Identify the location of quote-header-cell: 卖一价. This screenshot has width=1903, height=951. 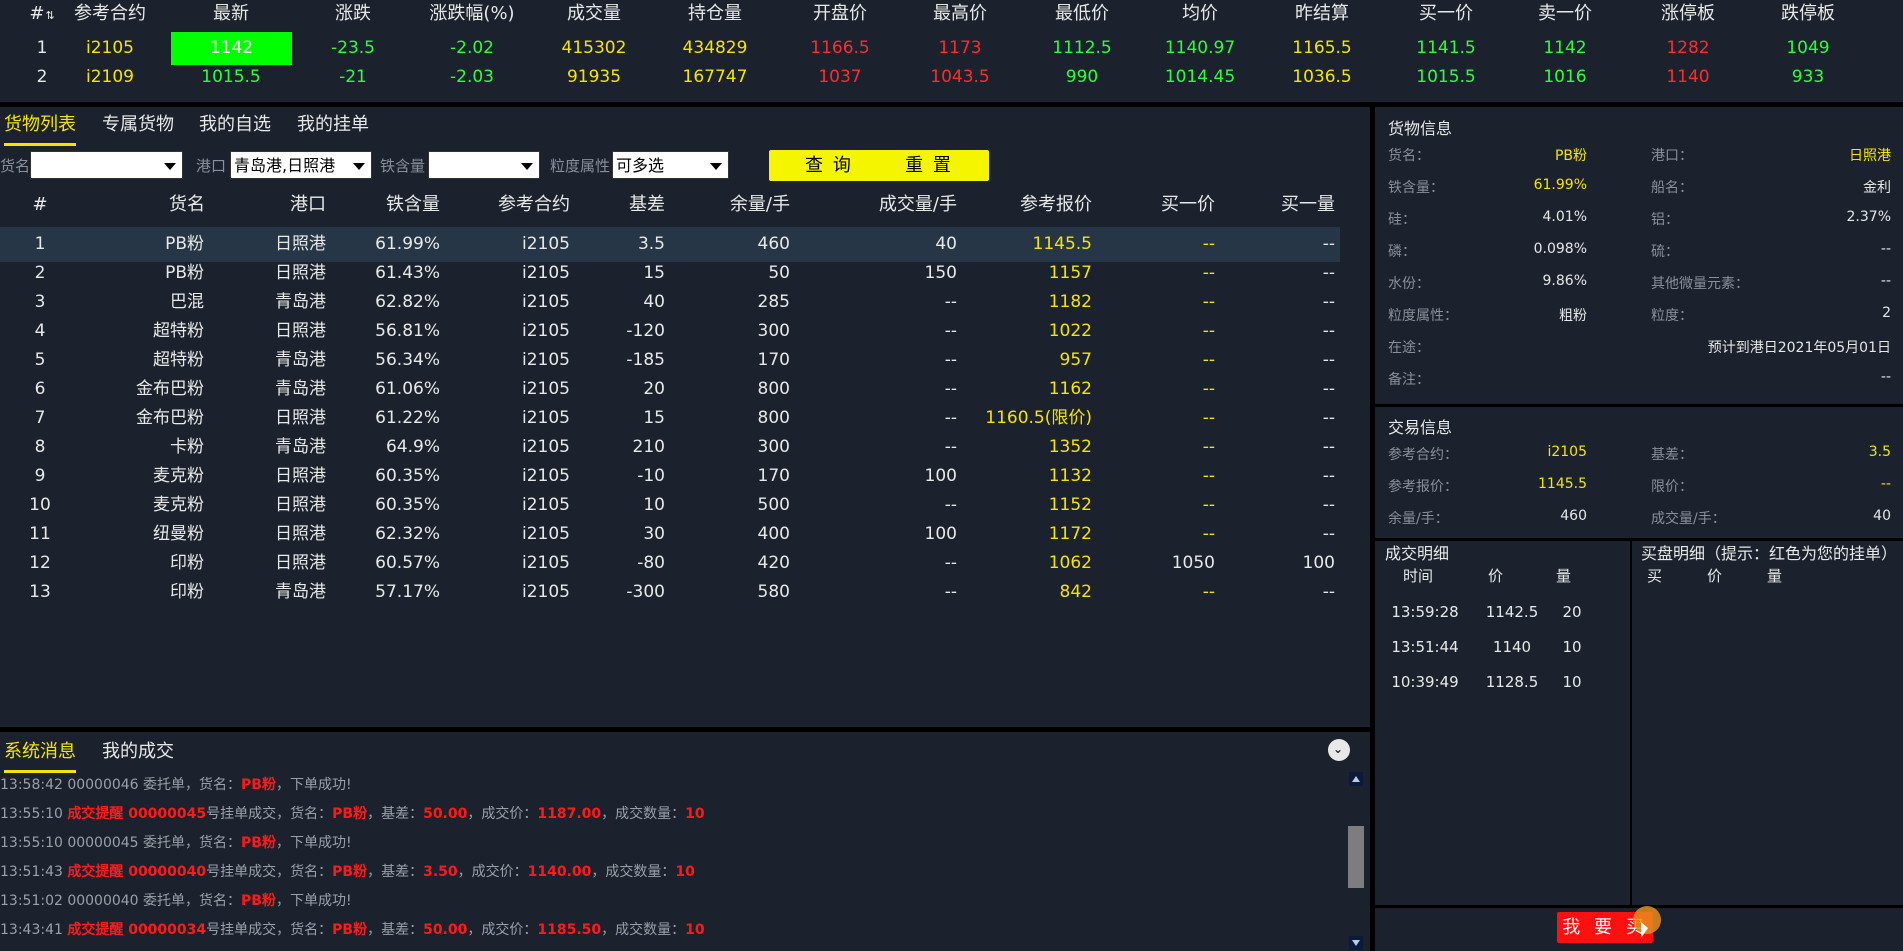
(1565, 15).